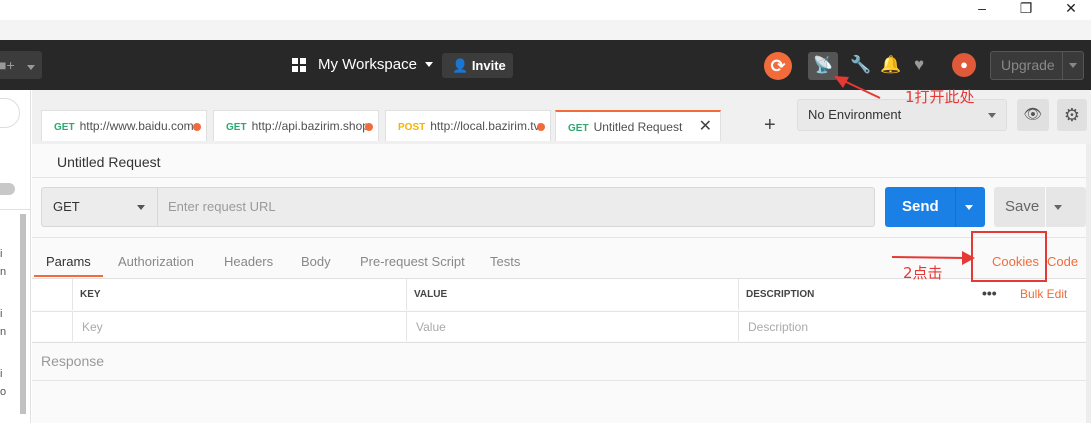 This screenshot has width=1091, height=423. I want to click on annotation-arrows, so click(904, 170).